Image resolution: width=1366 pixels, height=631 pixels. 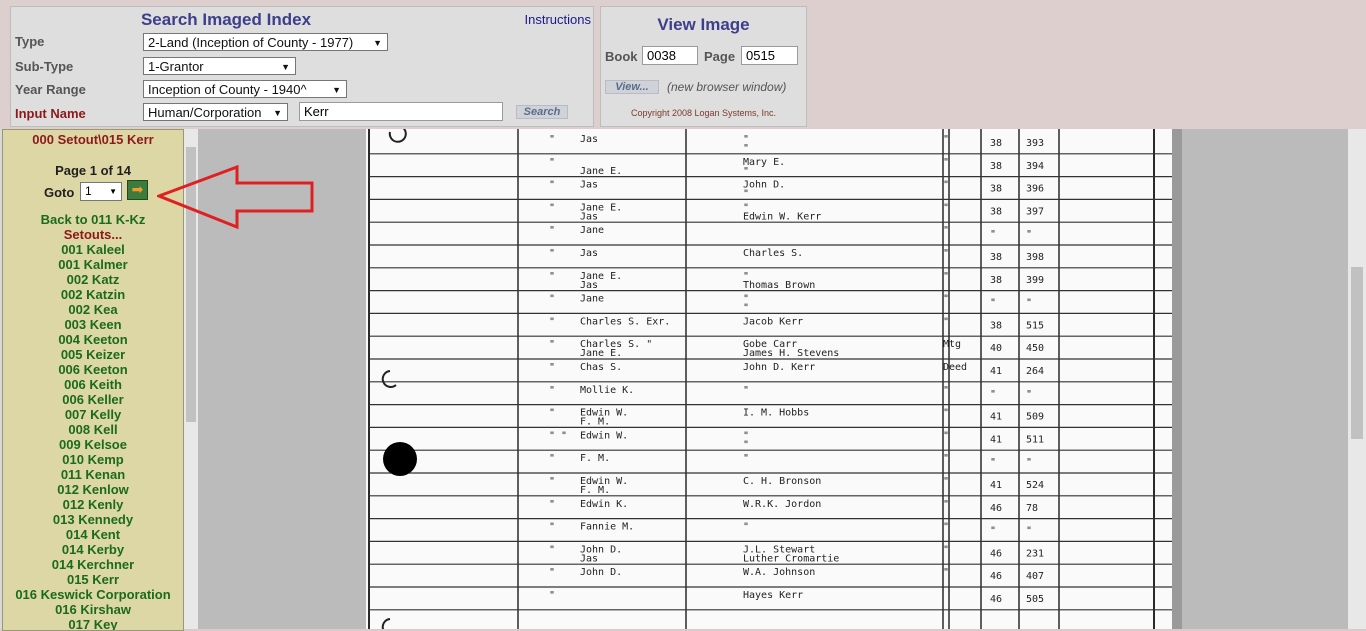 What do you see at coordinates (93, 249) in the screenshot?
I see `setout-item: 001 Kaleel` at bounding box center [93, 249].